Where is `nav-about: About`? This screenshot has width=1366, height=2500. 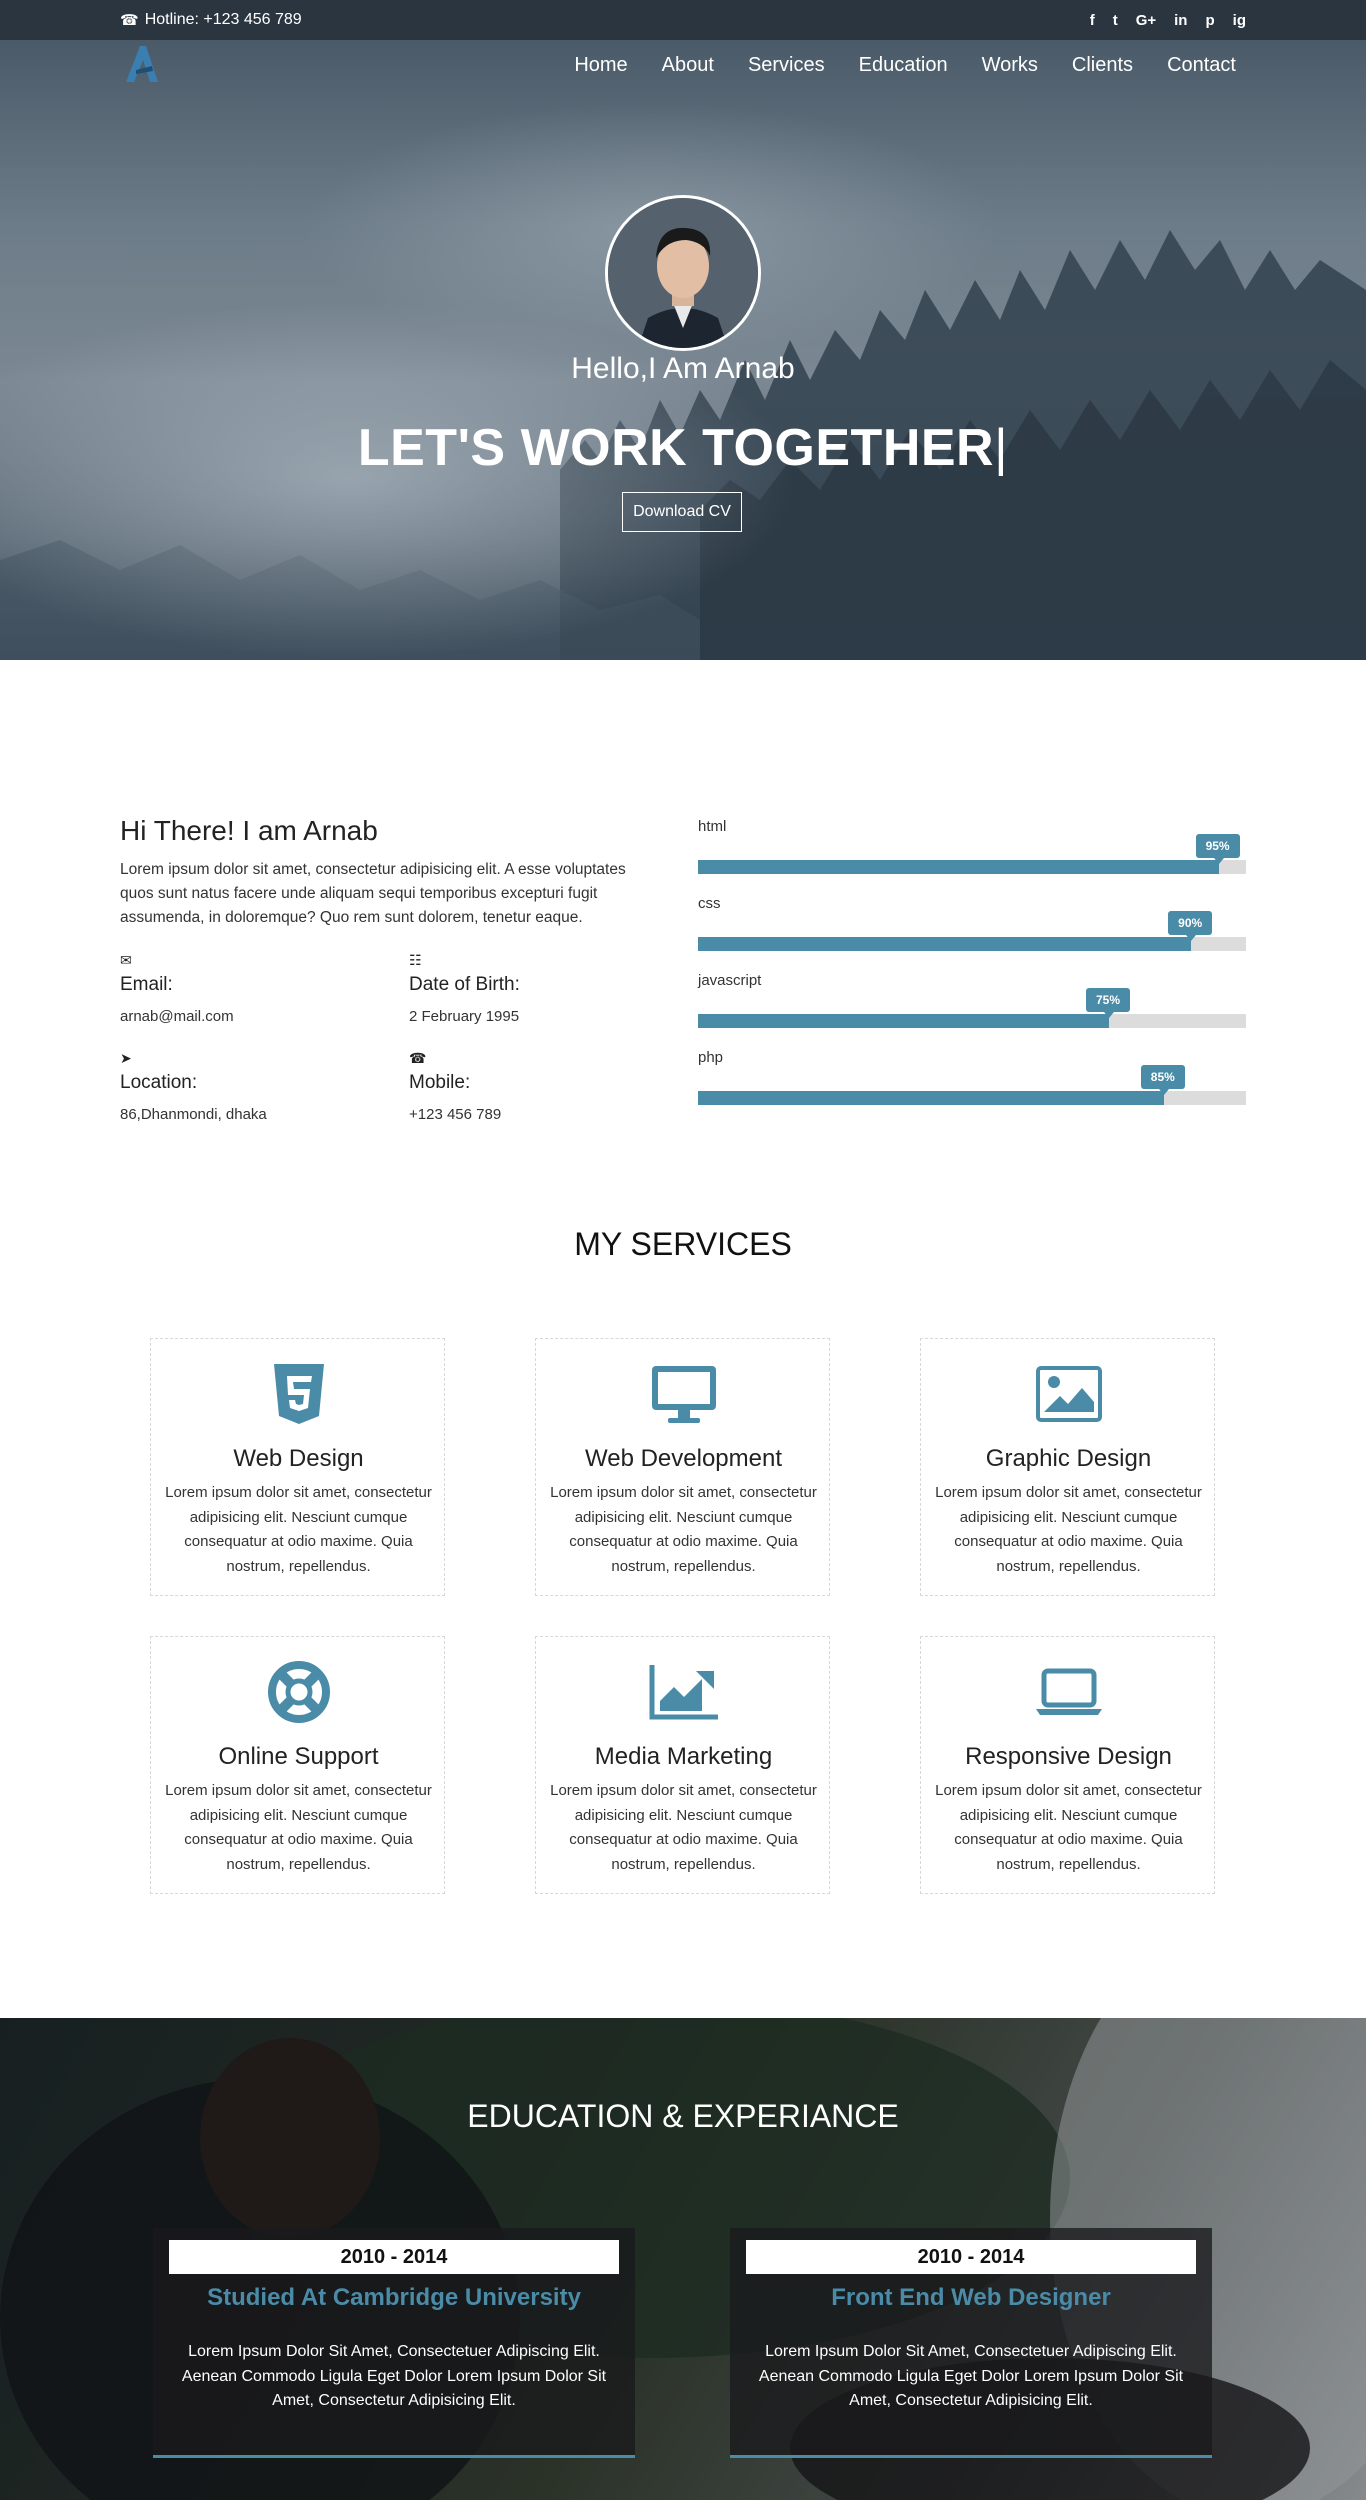
nav-about: About is located at coordinates (688, 65).